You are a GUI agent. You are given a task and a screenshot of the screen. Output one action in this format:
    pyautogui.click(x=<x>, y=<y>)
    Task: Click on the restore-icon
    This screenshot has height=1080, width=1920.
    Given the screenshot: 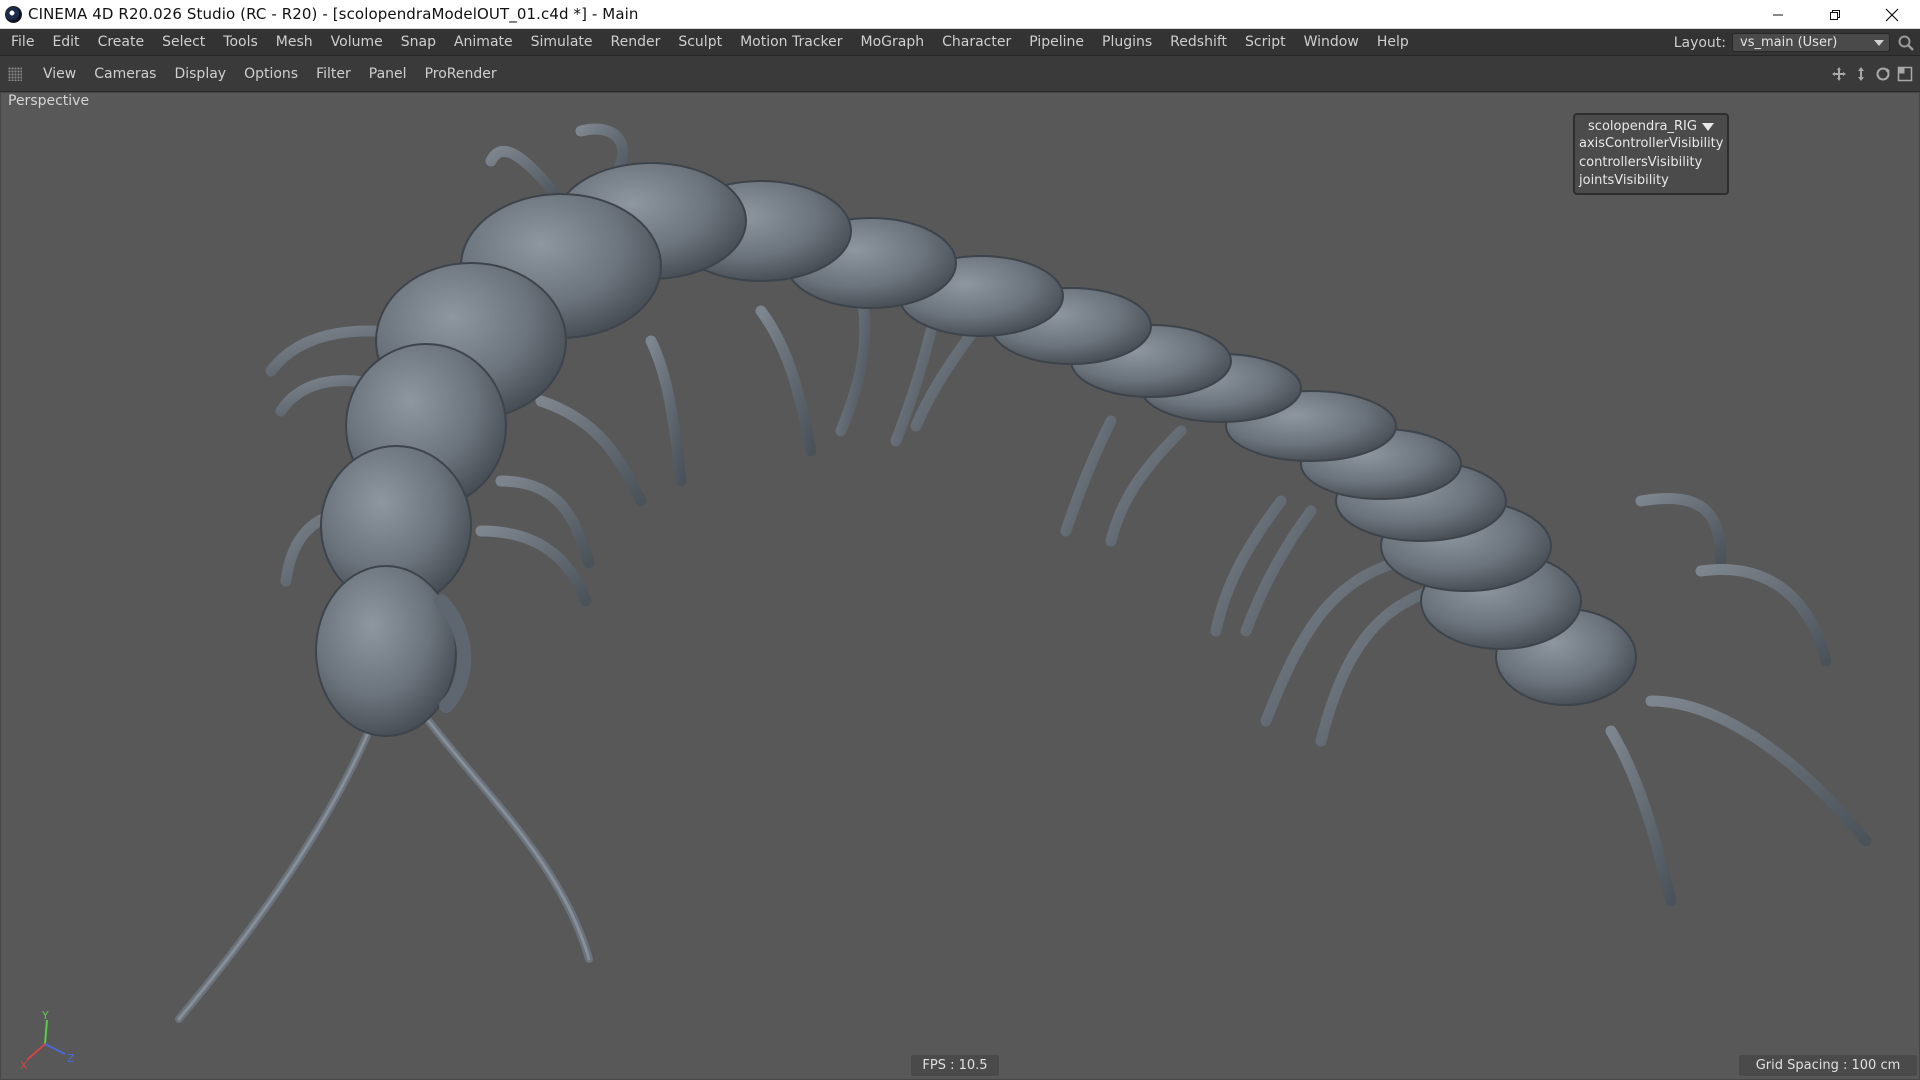 What is the action you would take?
    pyautogui.click(x=1834, y=14)
    